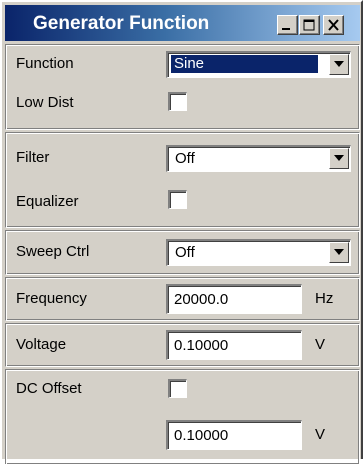 This screenshot has width=363, height=464. I want to click on maximize-button, so click(309, 25).